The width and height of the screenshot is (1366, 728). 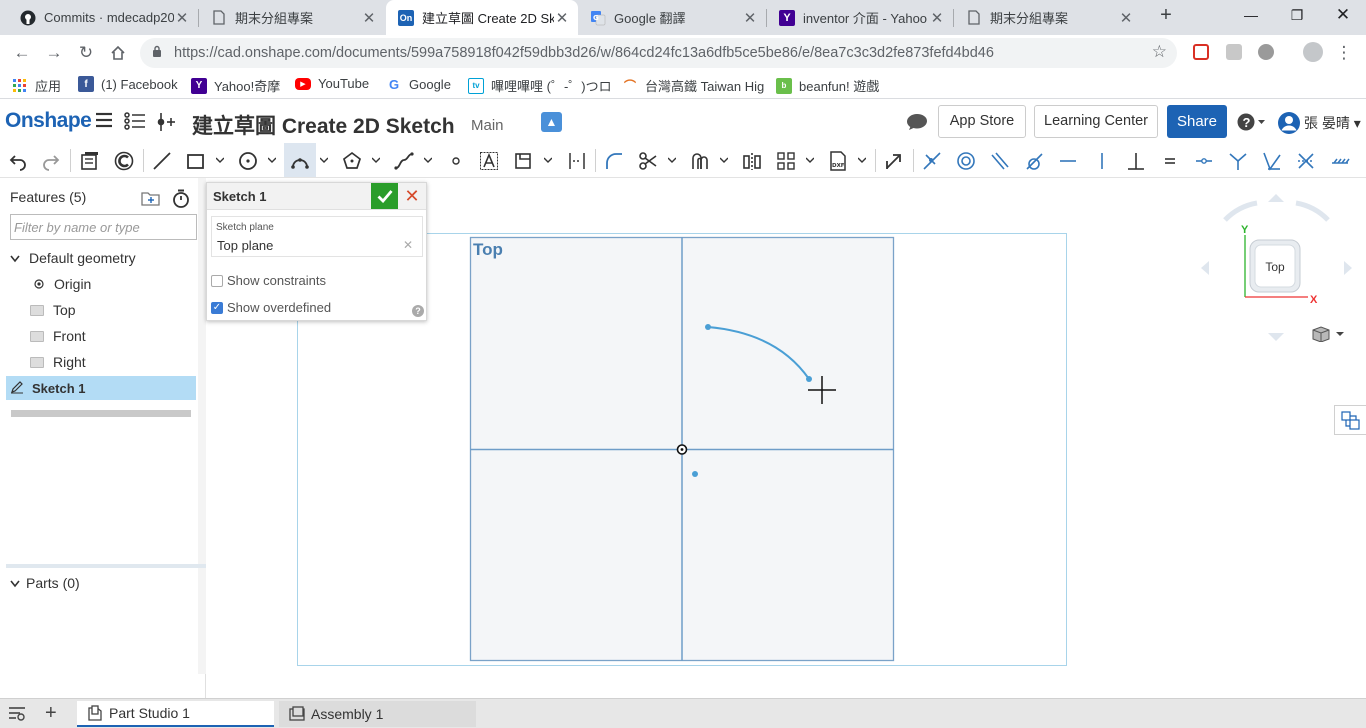 What do you see at coordinates (1343, 15) in the screenshot?
I see `window-close-icon: ✕` at bounding box center [1343, 15].